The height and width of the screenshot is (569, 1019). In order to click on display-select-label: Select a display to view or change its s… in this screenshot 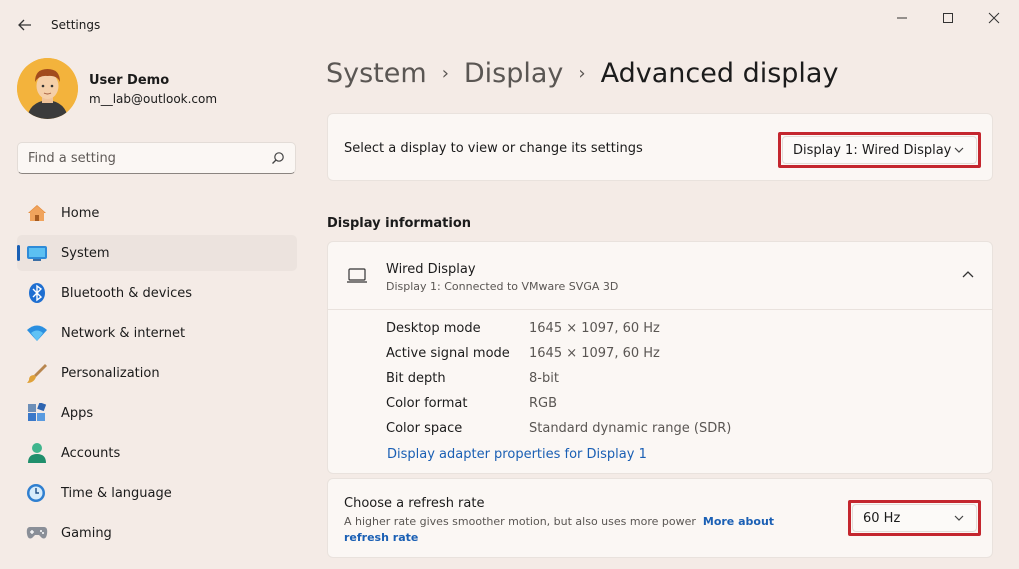, I will do `click(493, 148)`.